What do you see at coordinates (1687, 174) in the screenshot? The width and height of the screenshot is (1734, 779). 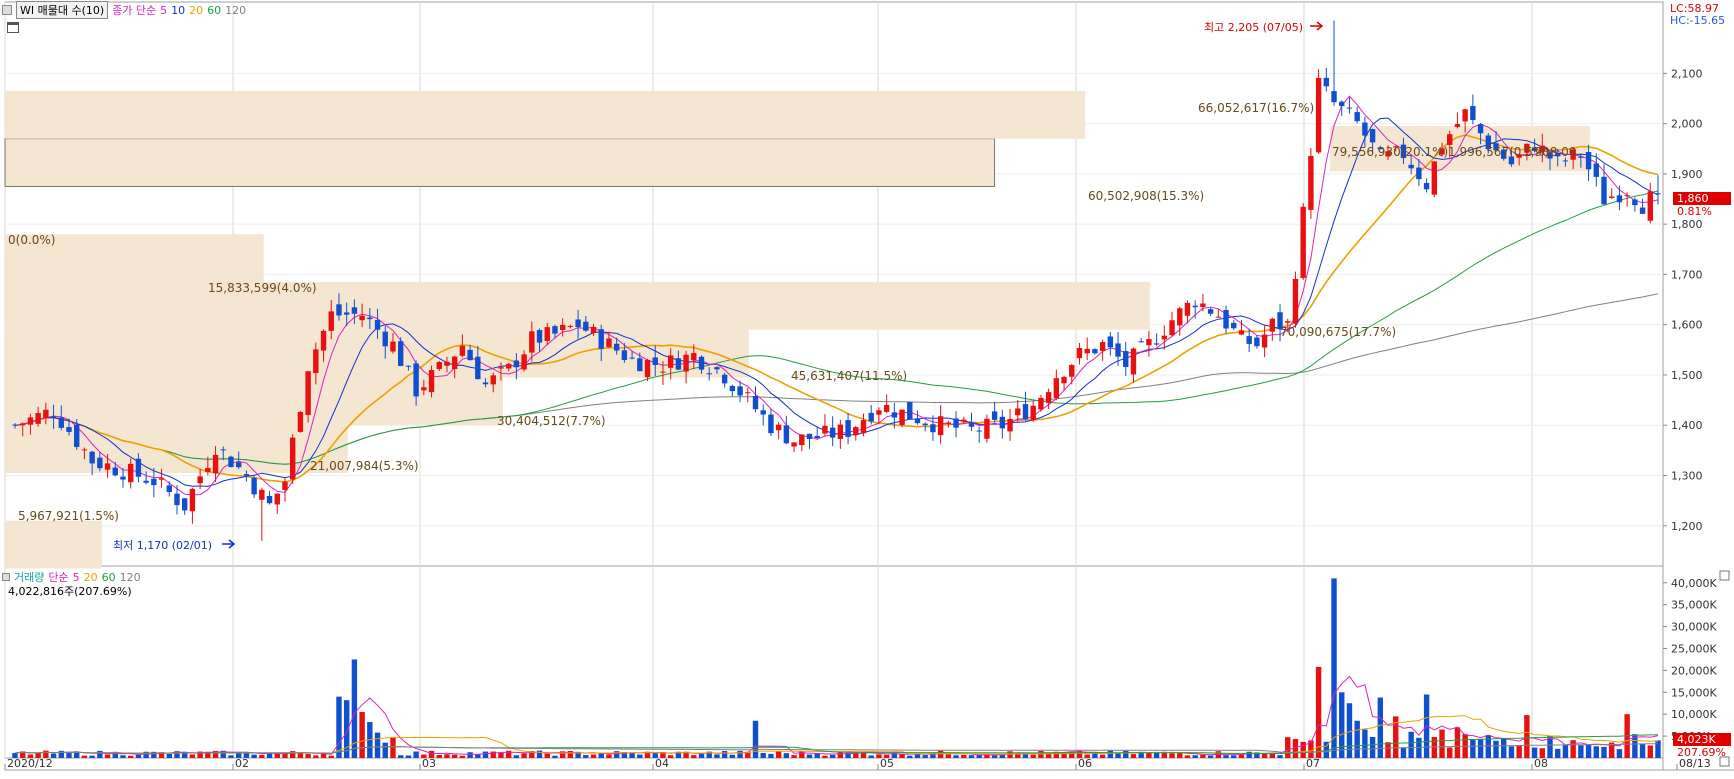 I see `price-tick-label: 1,900` at bounding box center [1687, 174].